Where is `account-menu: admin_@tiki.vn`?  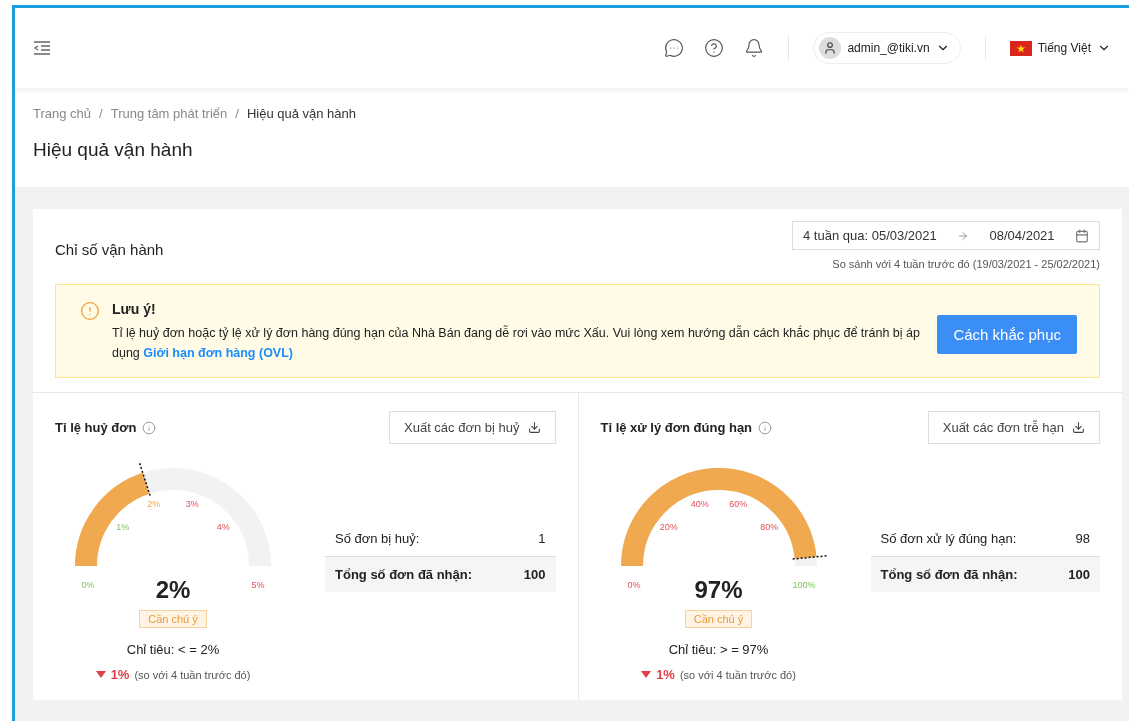
account-menu: admin_@tiki.vn is located at coordinates (887, 48).